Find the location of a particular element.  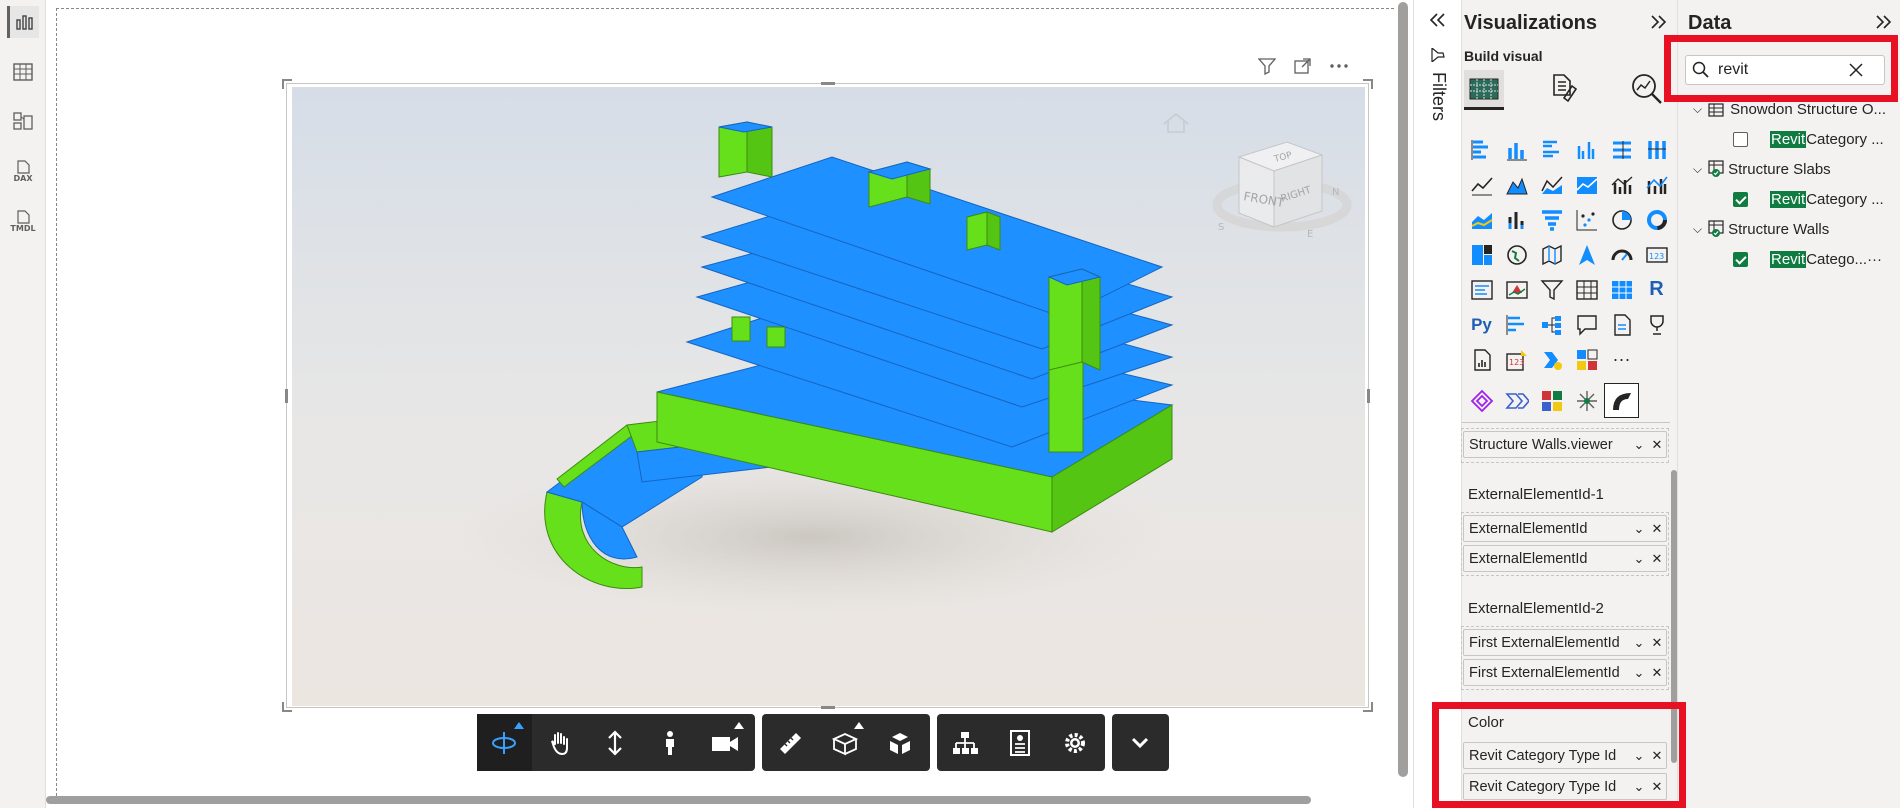

explode-icon is located at coordinates (899, 742).